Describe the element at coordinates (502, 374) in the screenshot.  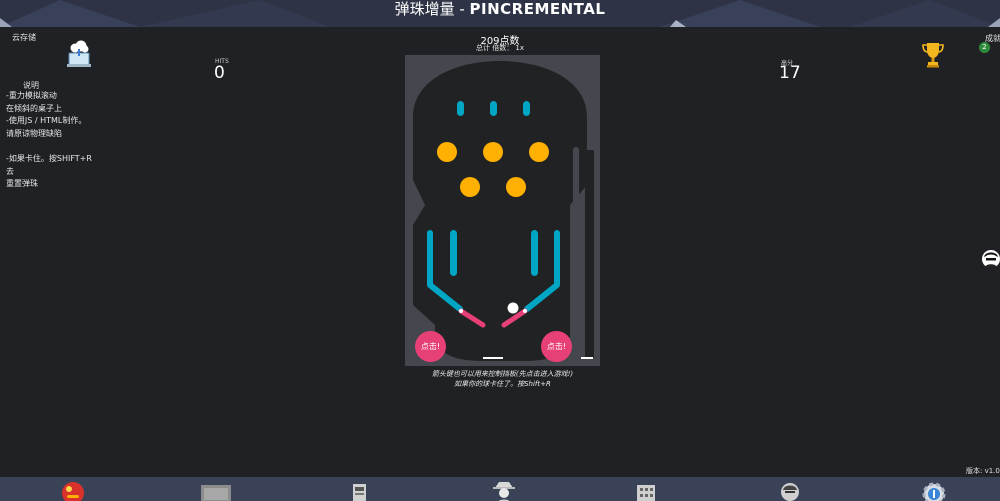
I see `controls-hint: 箭头键也可以用来控制挡板(先点击进入游戏!)` at that location.